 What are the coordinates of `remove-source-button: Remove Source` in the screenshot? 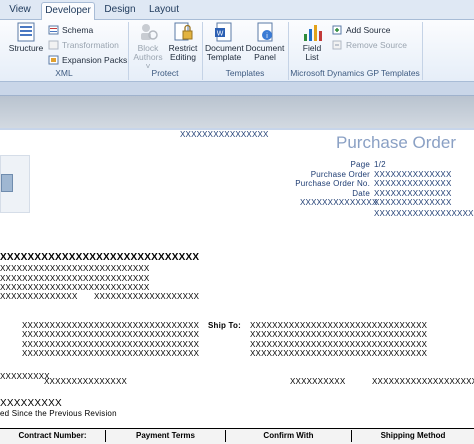 It's located at (369, 45).